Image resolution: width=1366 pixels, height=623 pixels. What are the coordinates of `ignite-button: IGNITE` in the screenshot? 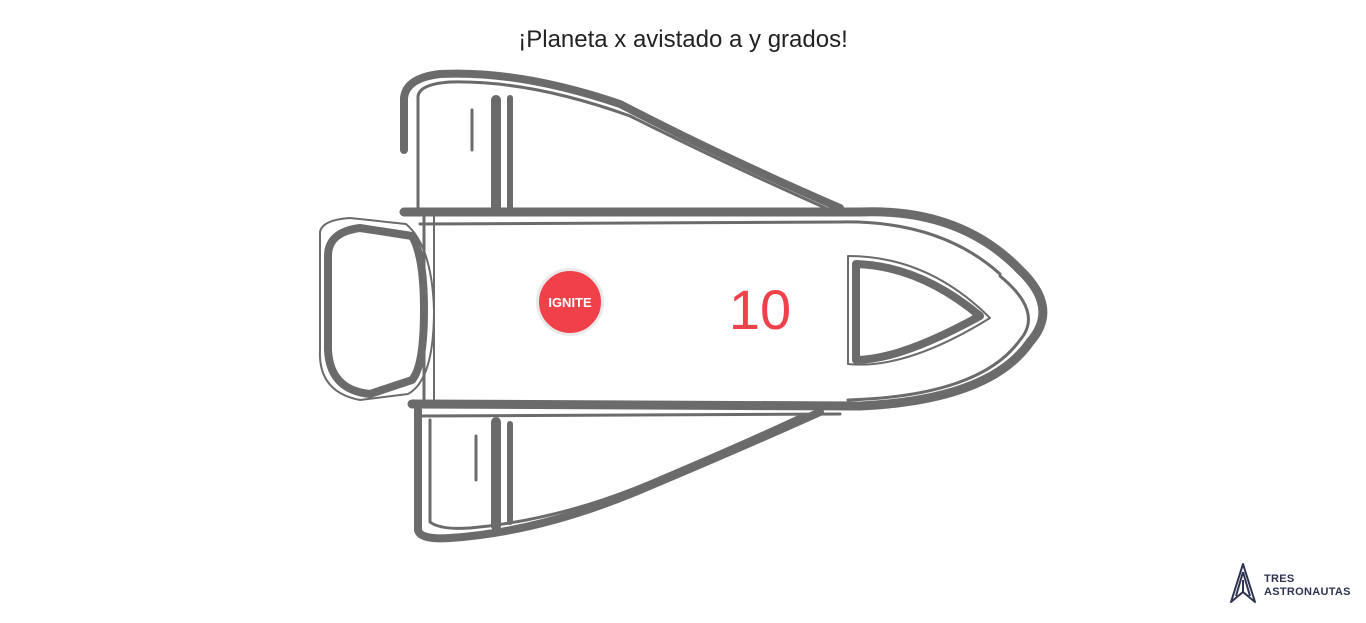 It's located at (570, 302).